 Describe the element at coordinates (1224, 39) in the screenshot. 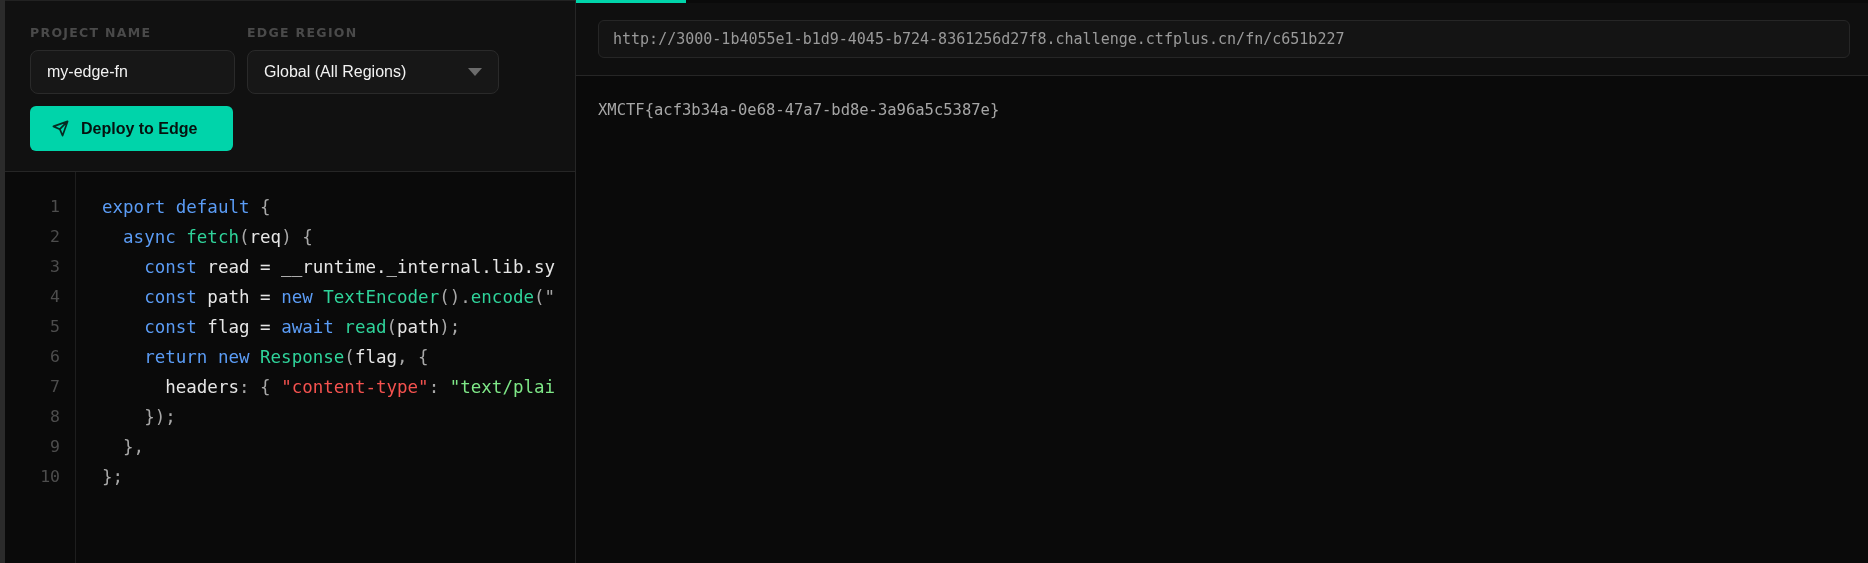

I see `url-field: http://3000-1b4055e1-b1d9-4045-b724-8361256d27f8.challenge.ctfplus.cn/fn/c651b227` at that location.